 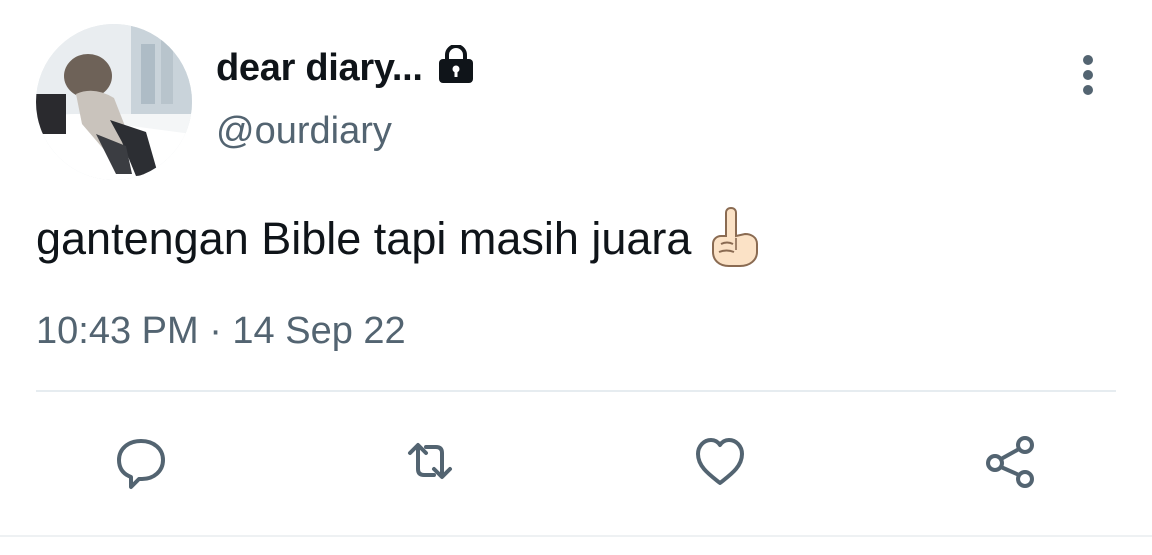 I want to click on tweet-timestamp: 10:43 PM · 14 Sep 22, so click(x=221, y=331).